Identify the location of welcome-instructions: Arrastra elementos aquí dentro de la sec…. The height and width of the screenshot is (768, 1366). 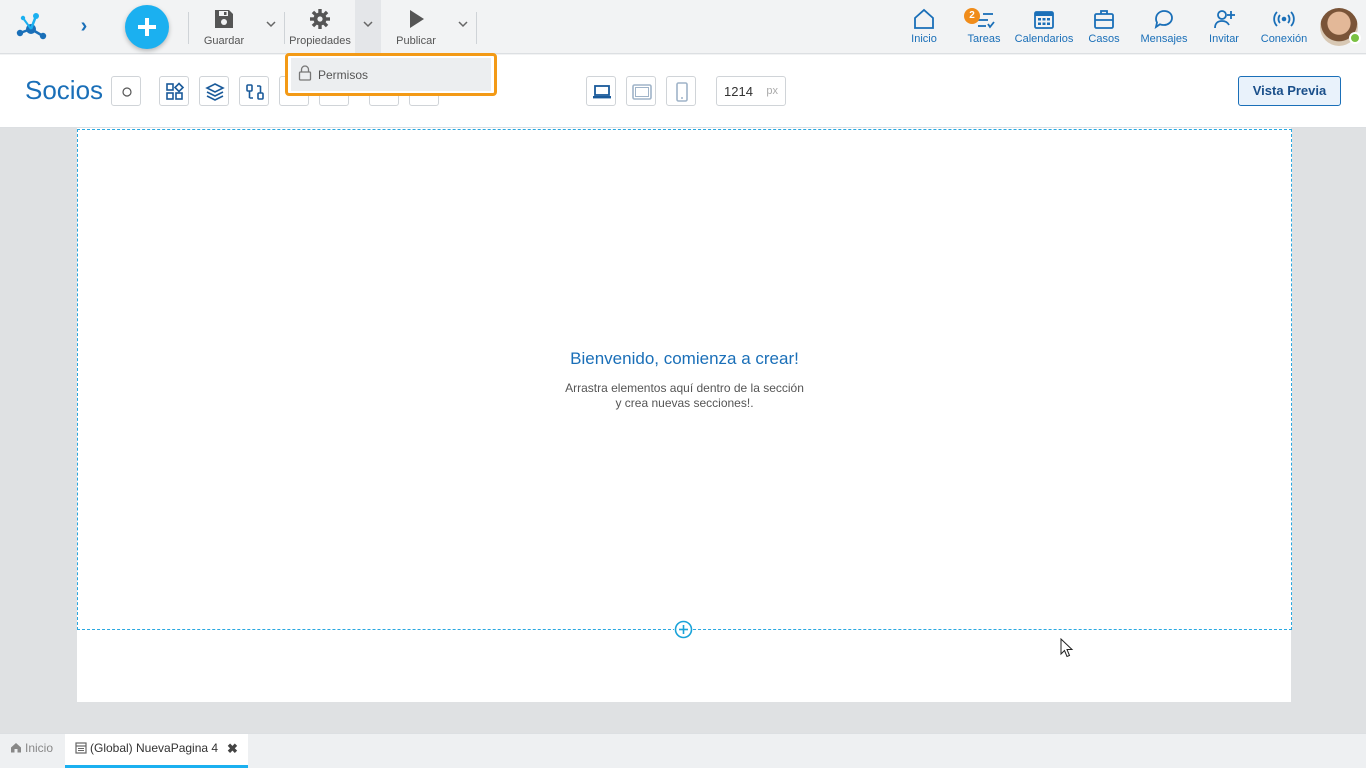
(684, 396).